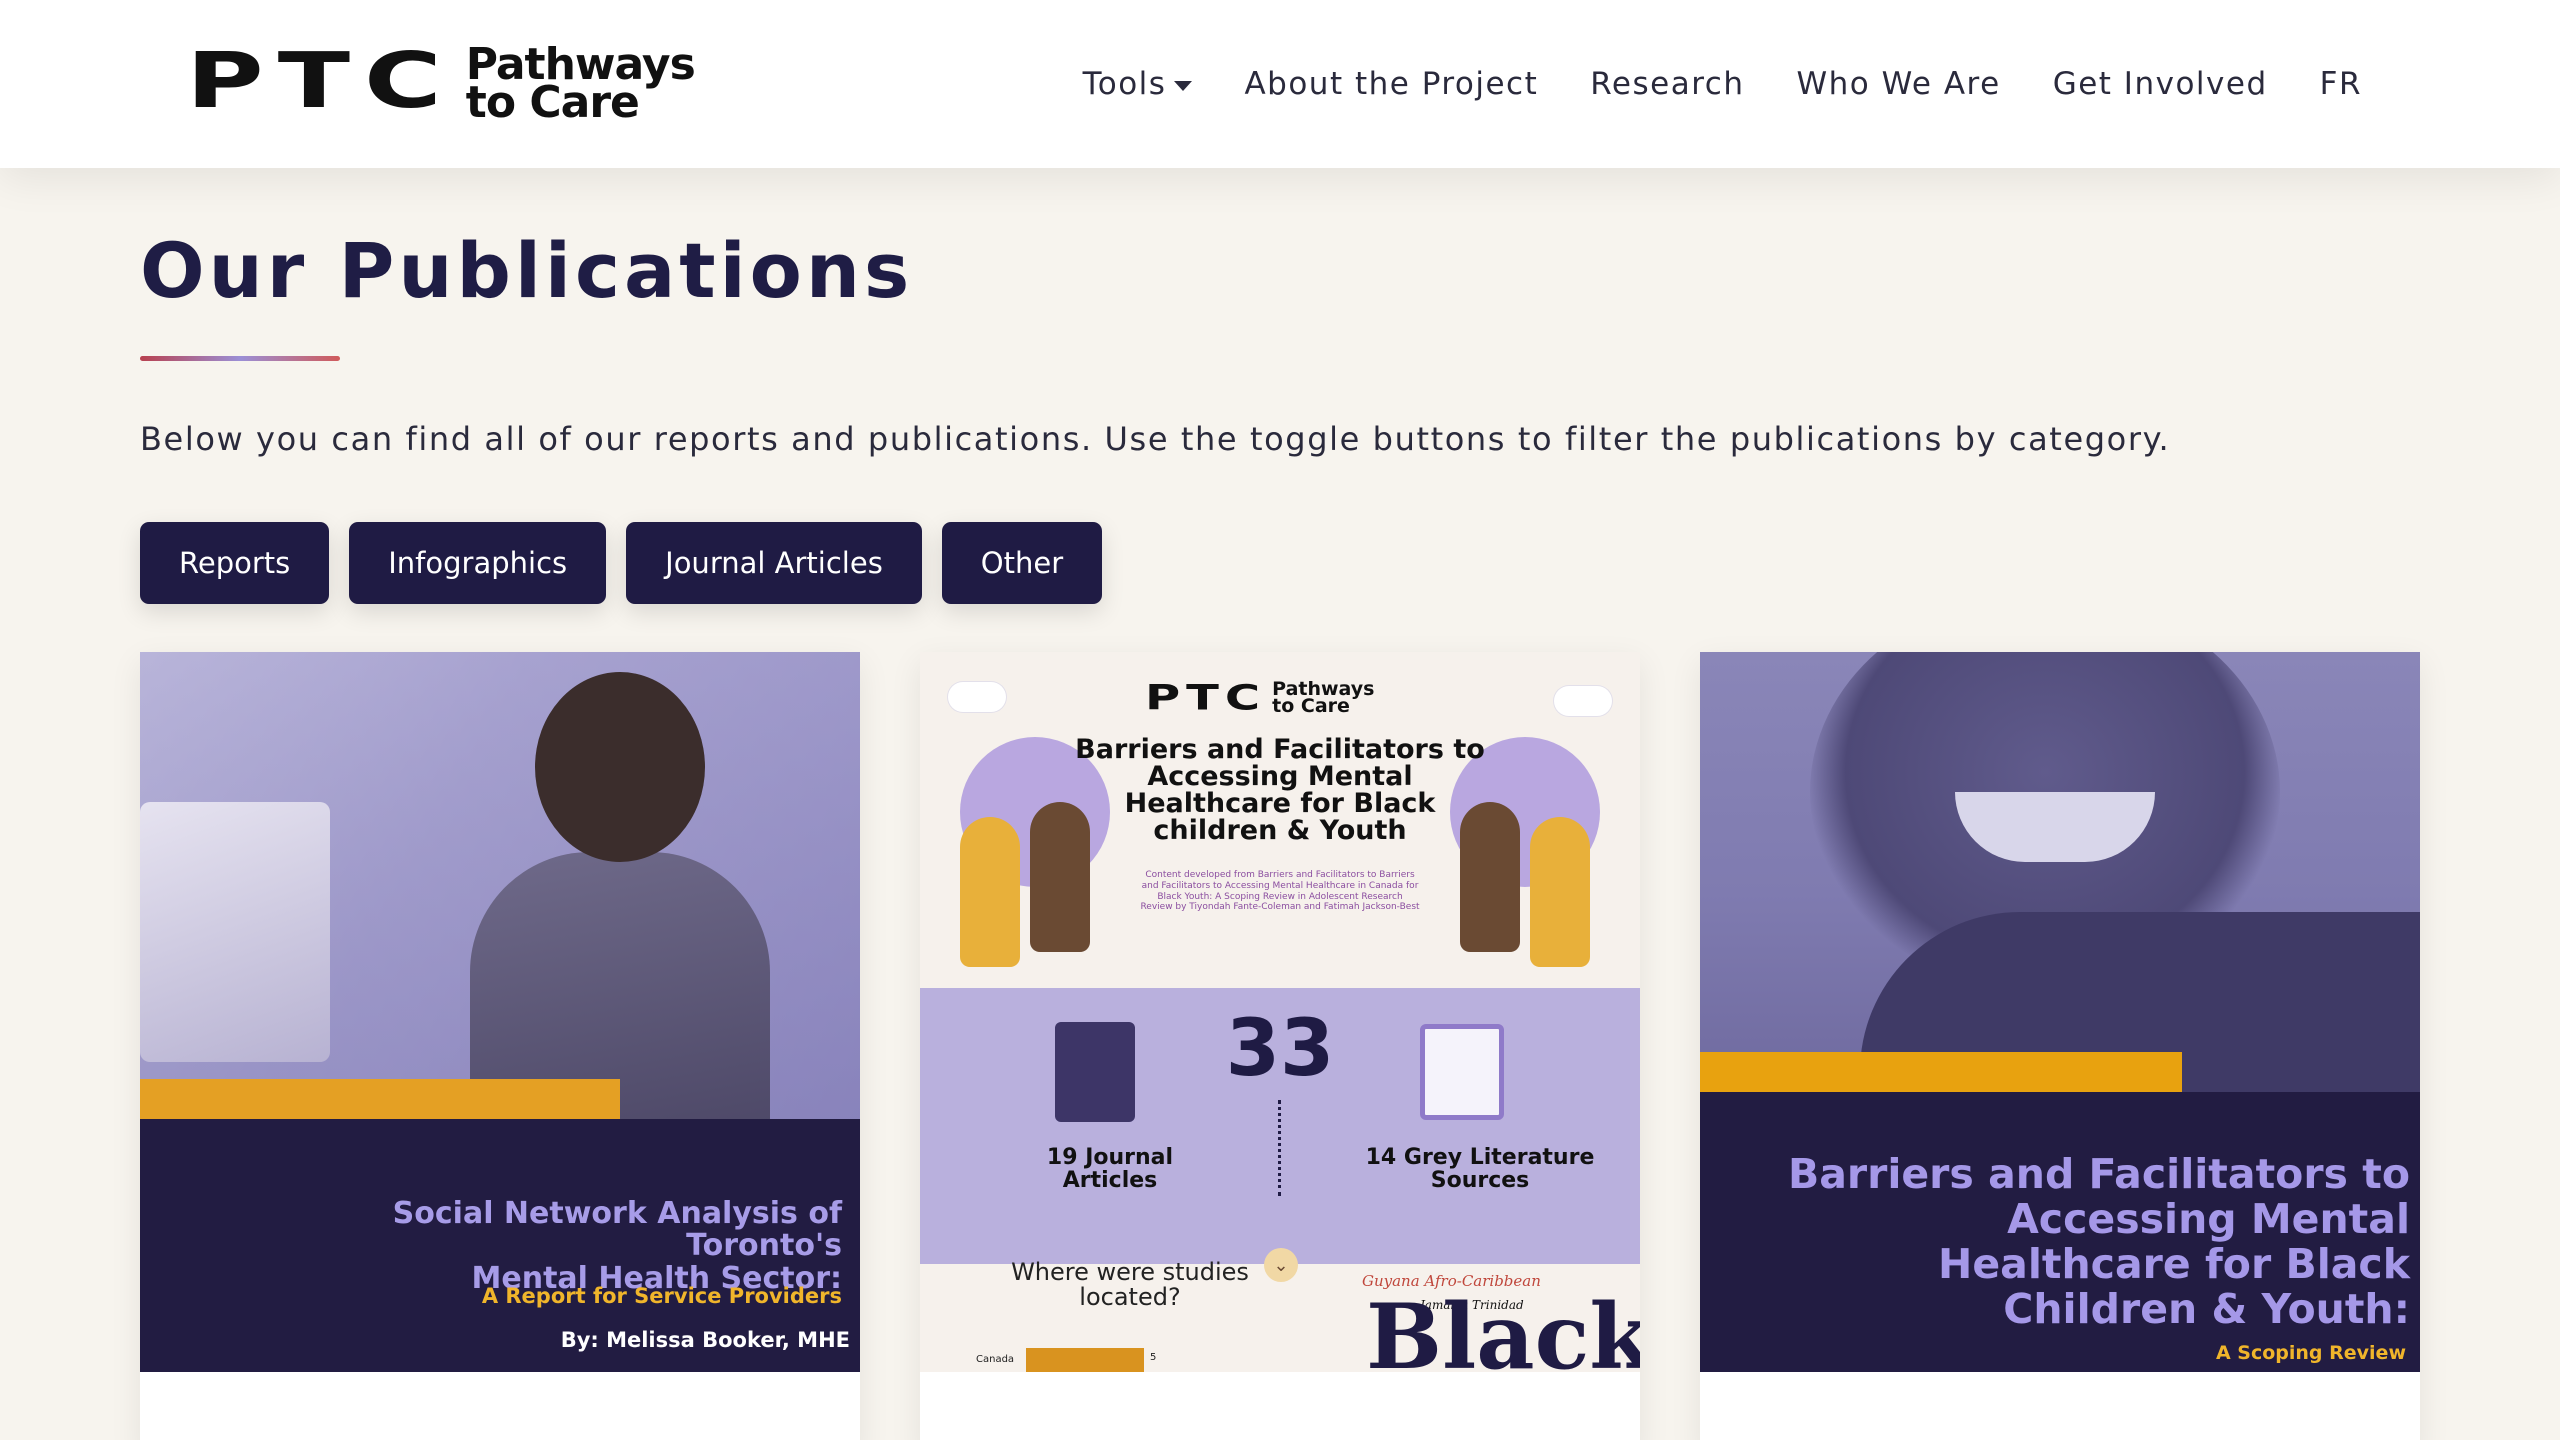  Describe the element at coordinates (1130, 1285) in the screenshot. I see `infographic-question: Where were studies located?` at that location.